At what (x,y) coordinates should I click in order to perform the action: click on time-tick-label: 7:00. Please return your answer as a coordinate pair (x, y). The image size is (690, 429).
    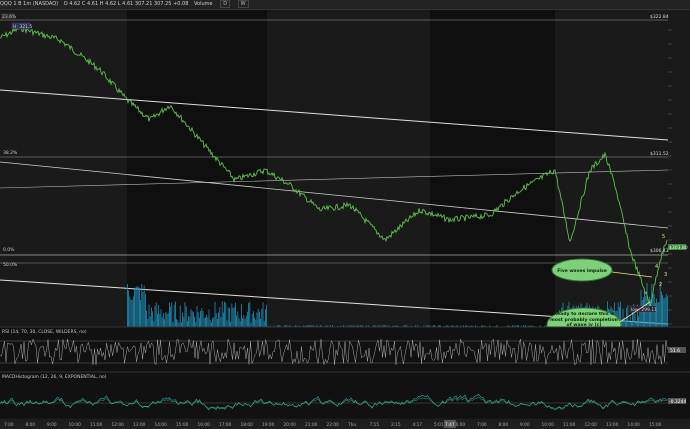
    Looking at the image, I should click on (482, 425).